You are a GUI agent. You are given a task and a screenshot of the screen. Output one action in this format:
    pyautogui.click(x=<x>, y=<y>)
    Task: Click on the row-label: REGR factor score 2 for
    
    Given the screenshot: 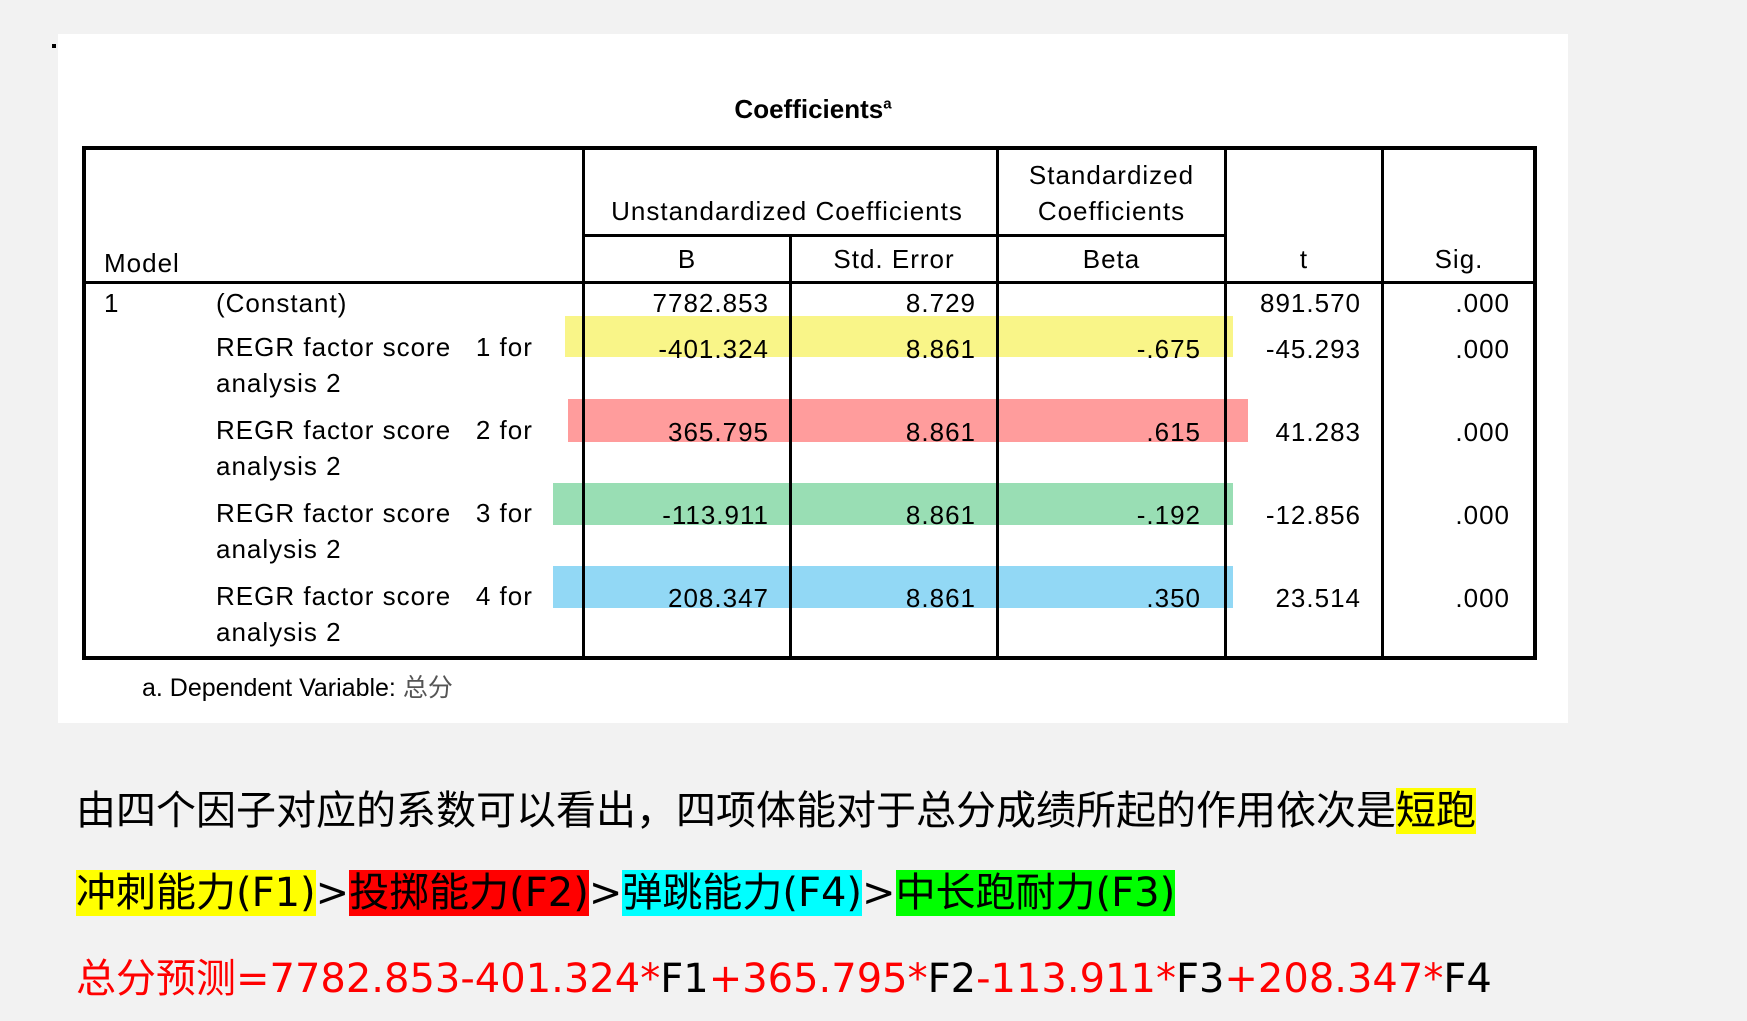 What is the action you would take?
    pyautogui.click(x=374, y=430)
    